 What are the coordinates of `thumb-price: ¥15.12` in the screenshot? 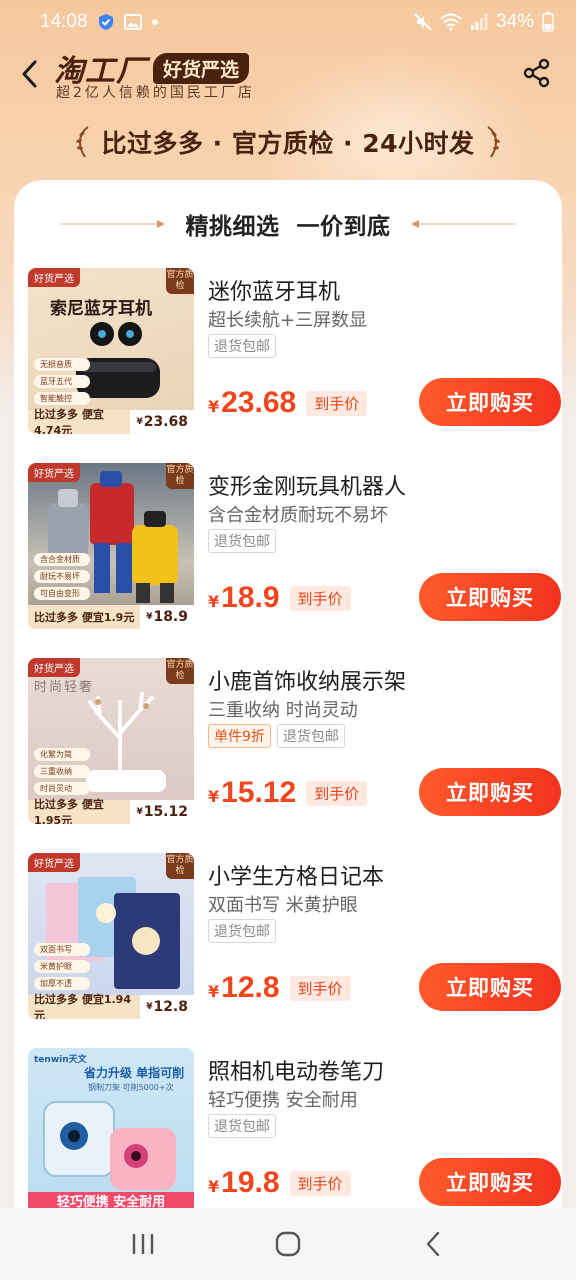 It's located at (162, 812).